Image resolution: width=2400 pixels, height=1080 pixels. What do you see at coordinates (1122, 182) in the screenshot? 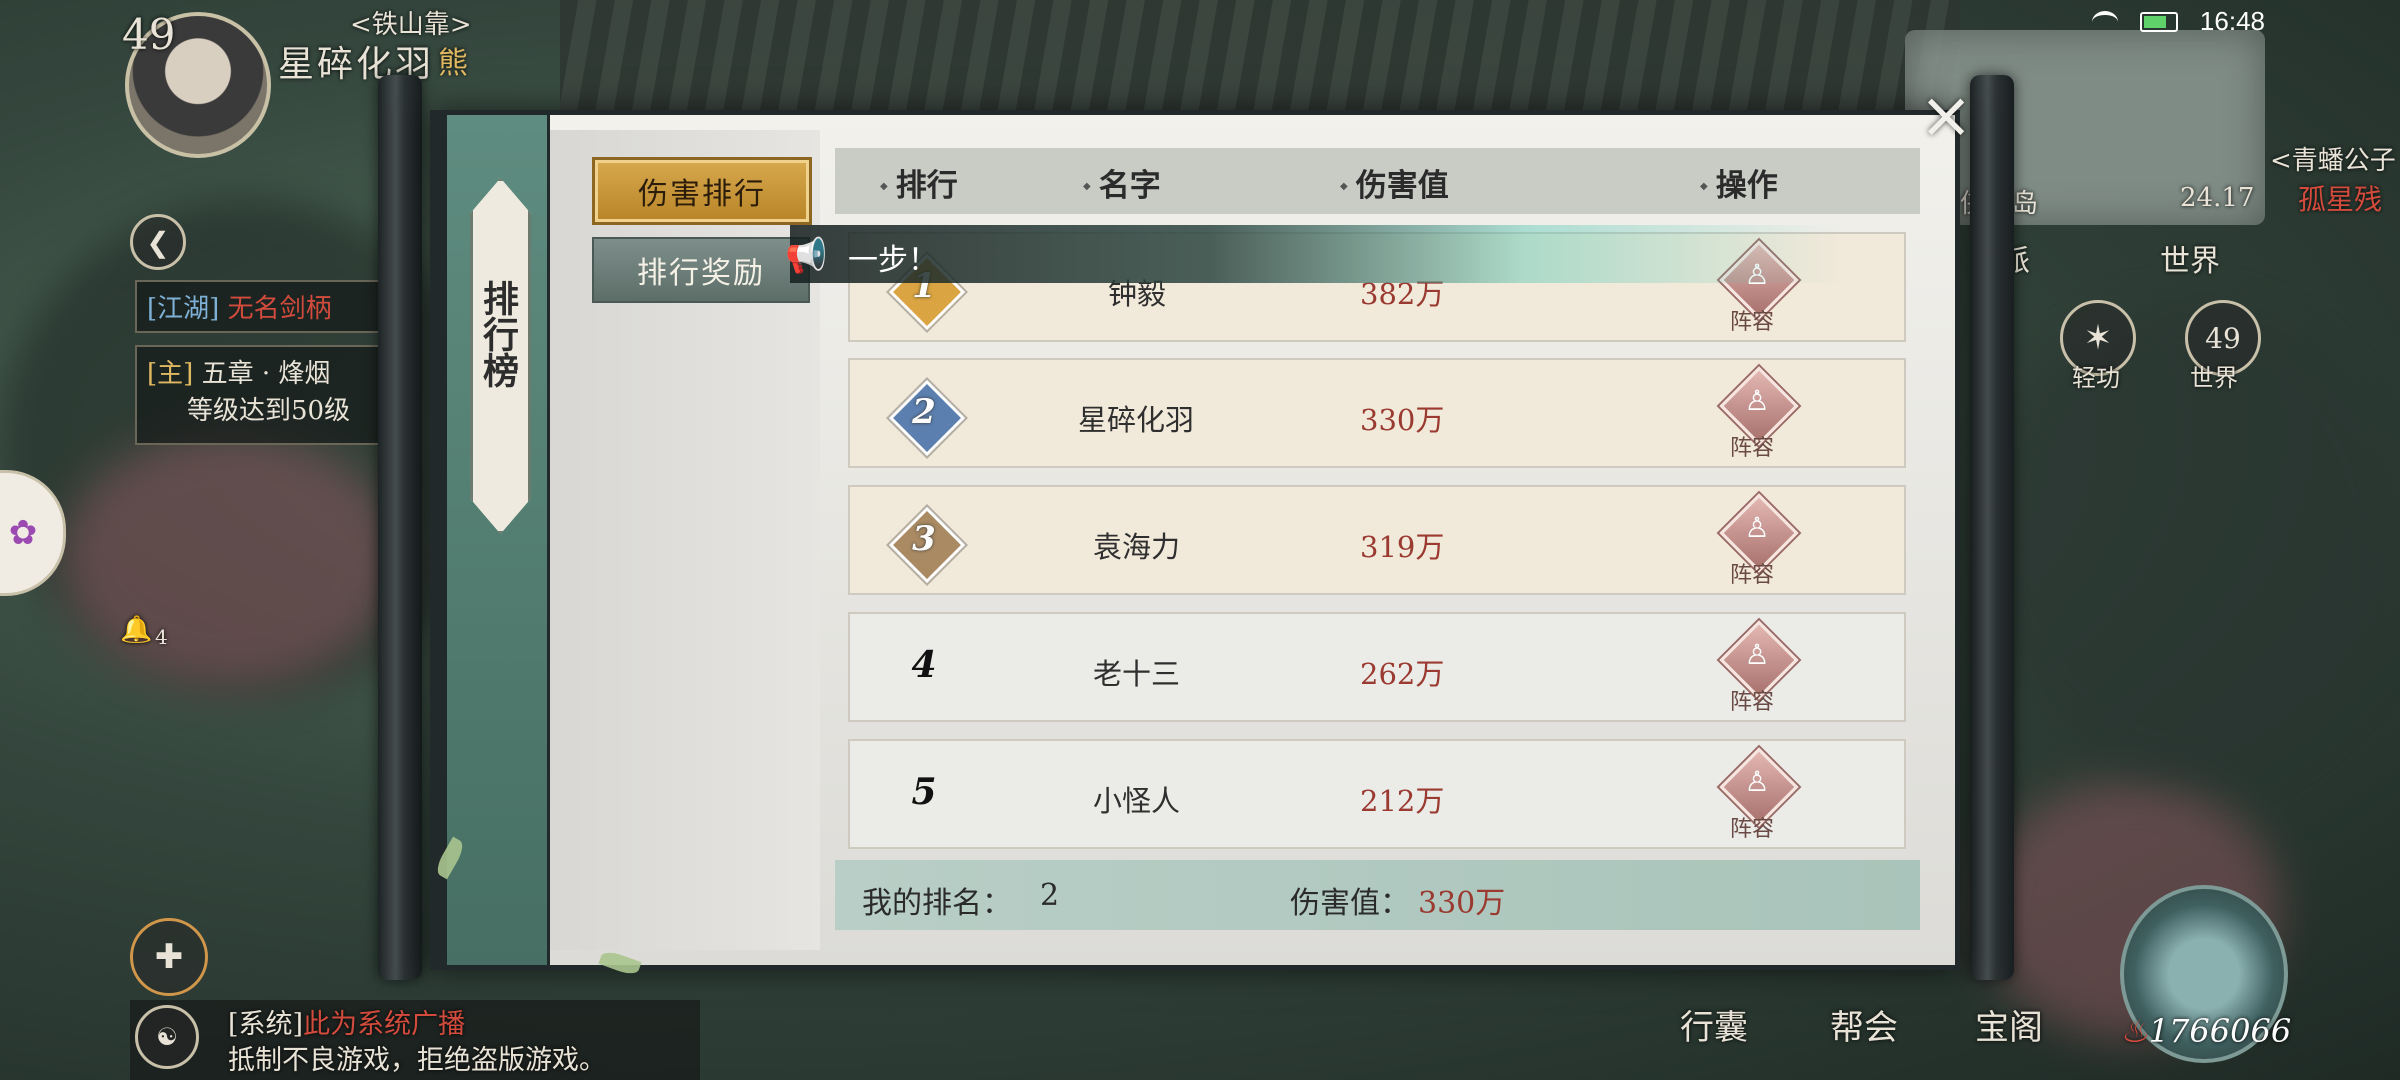
I see `column-header-name: 名字` at bounding box center [1122, 182].